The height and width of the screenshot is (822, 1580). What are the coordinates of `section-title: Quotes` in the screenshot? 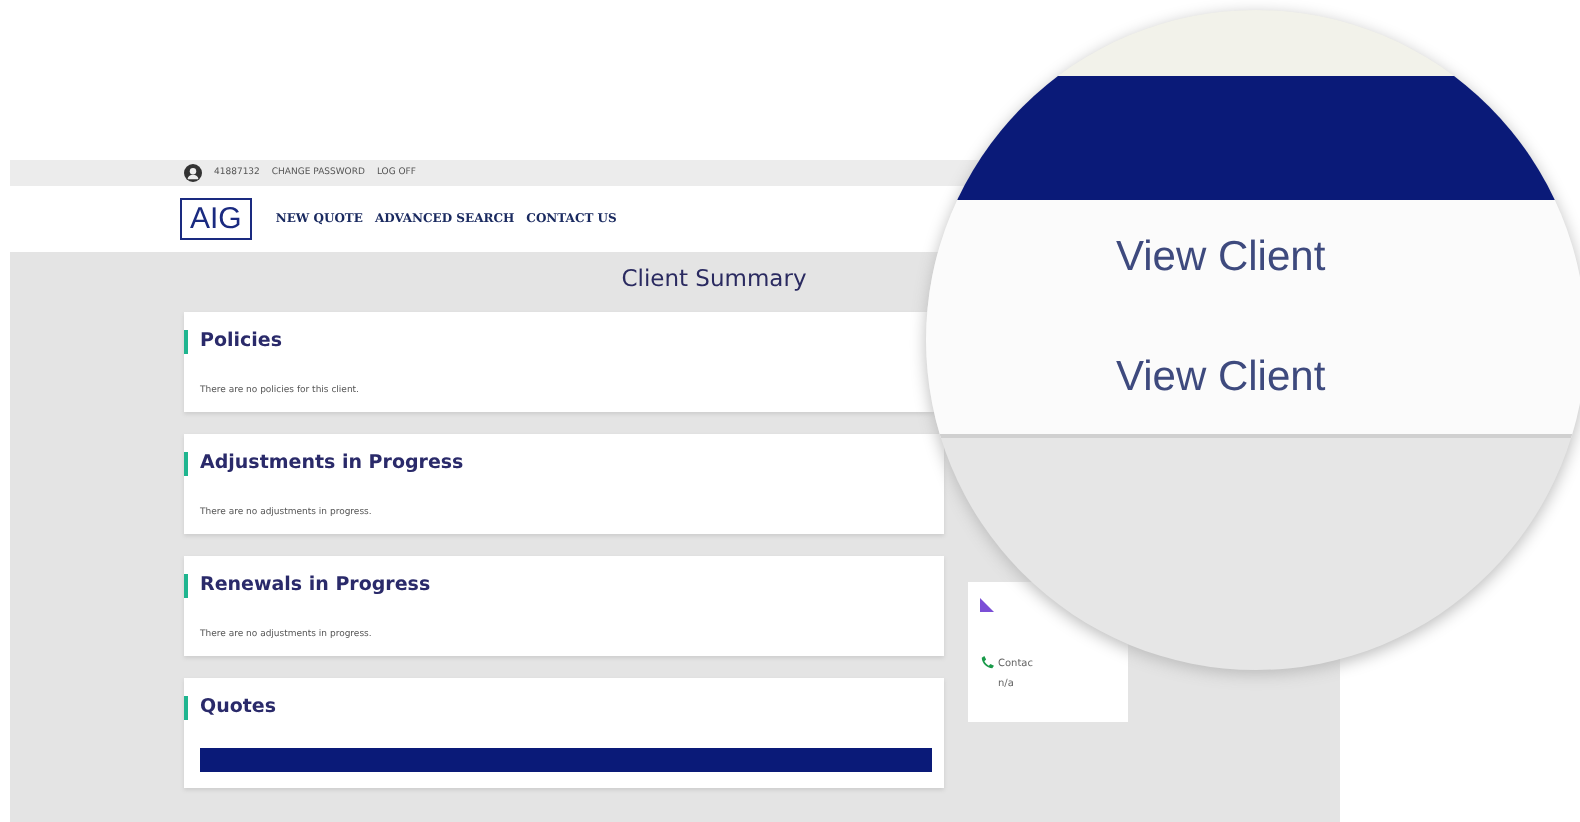 It's located at (564, 708).